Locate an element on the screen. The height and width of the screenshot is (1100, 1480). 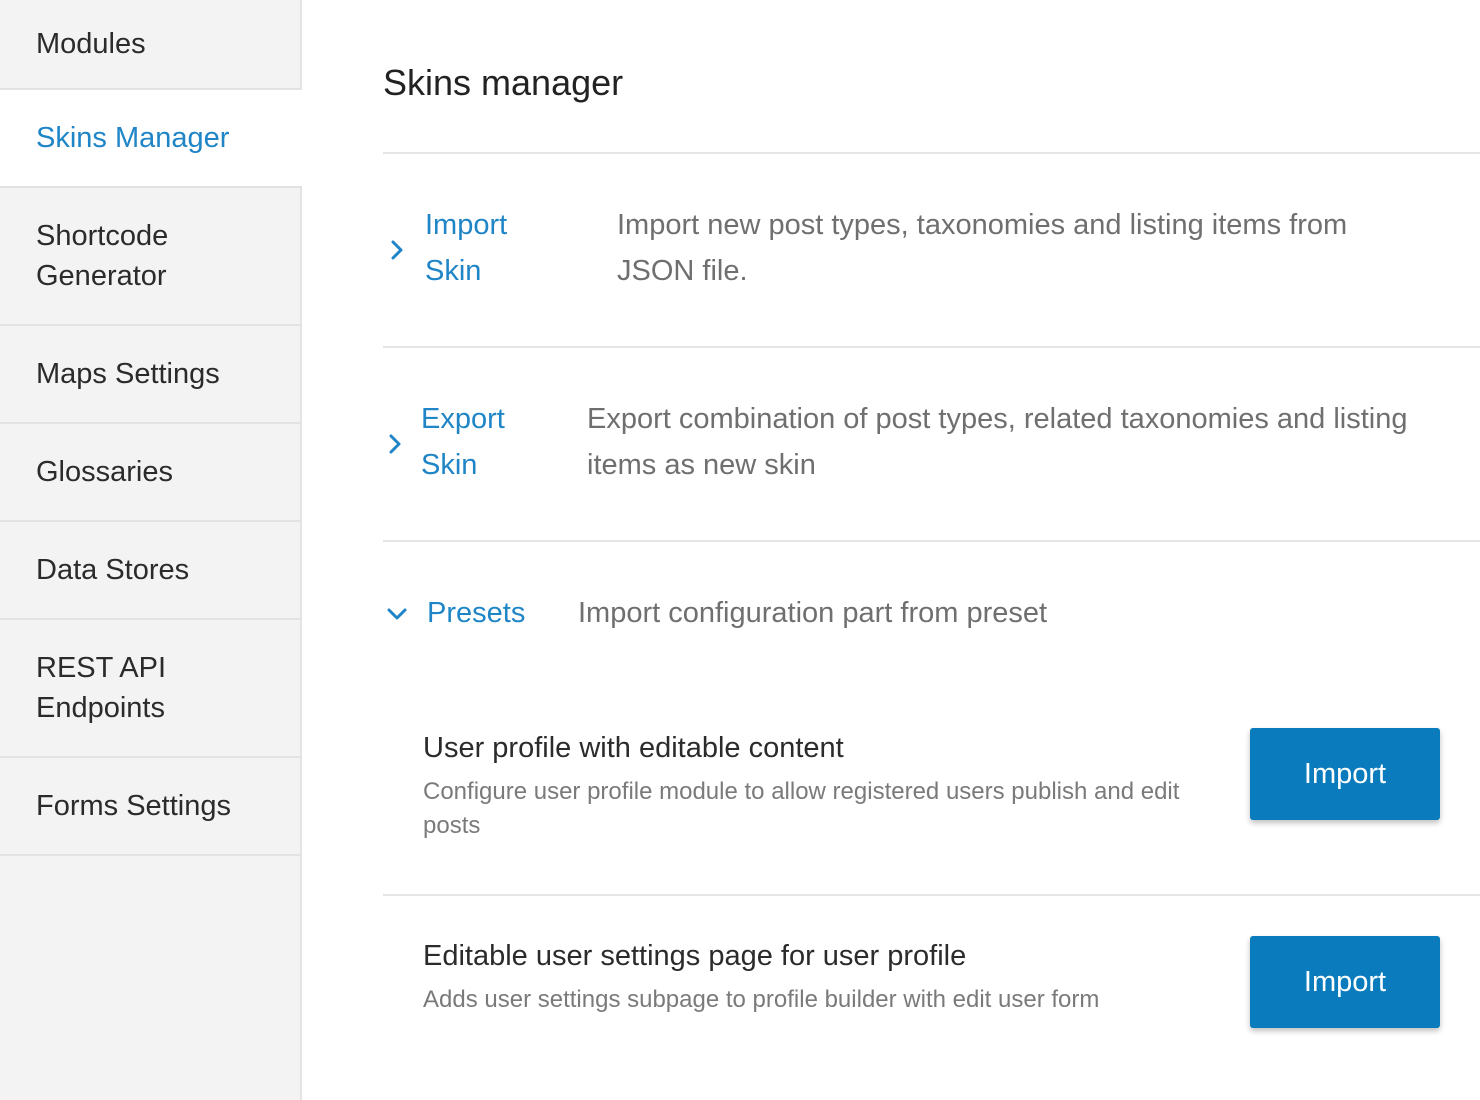
section-desc-presets: Import configuration part from preset is located at coordinates (813, 613).